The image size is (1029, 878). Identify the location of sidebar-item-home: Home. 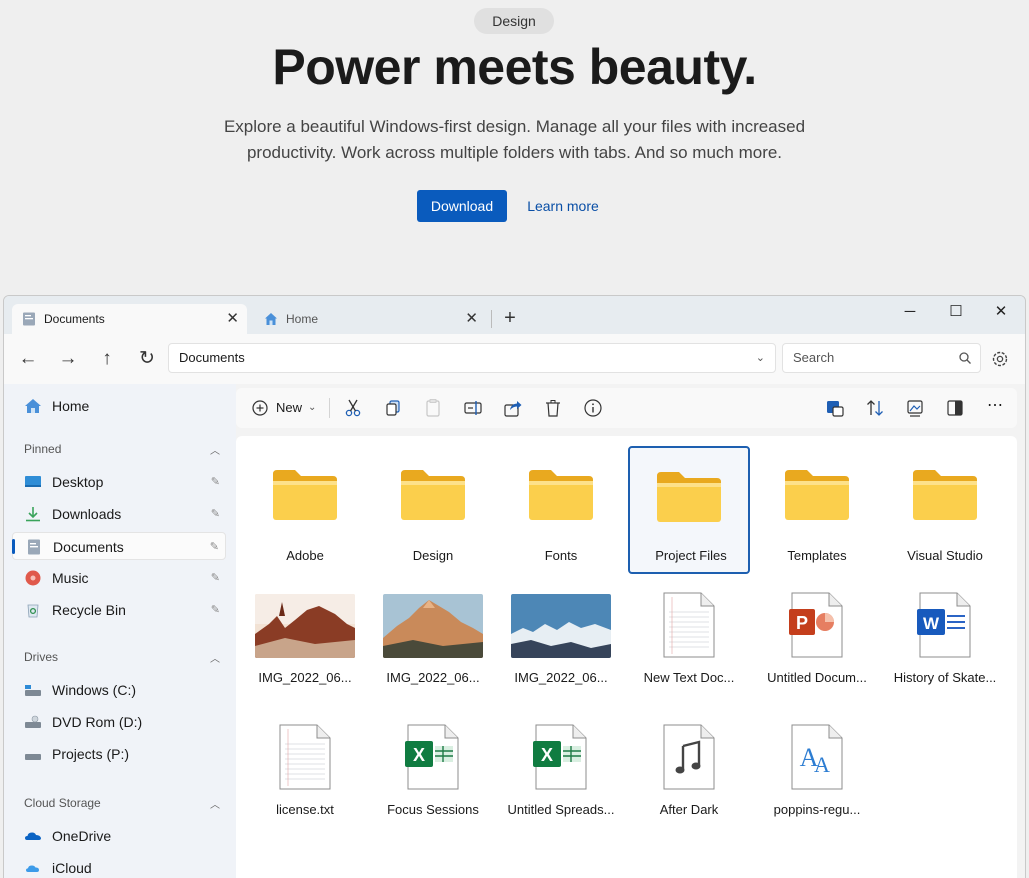
(119, 406).